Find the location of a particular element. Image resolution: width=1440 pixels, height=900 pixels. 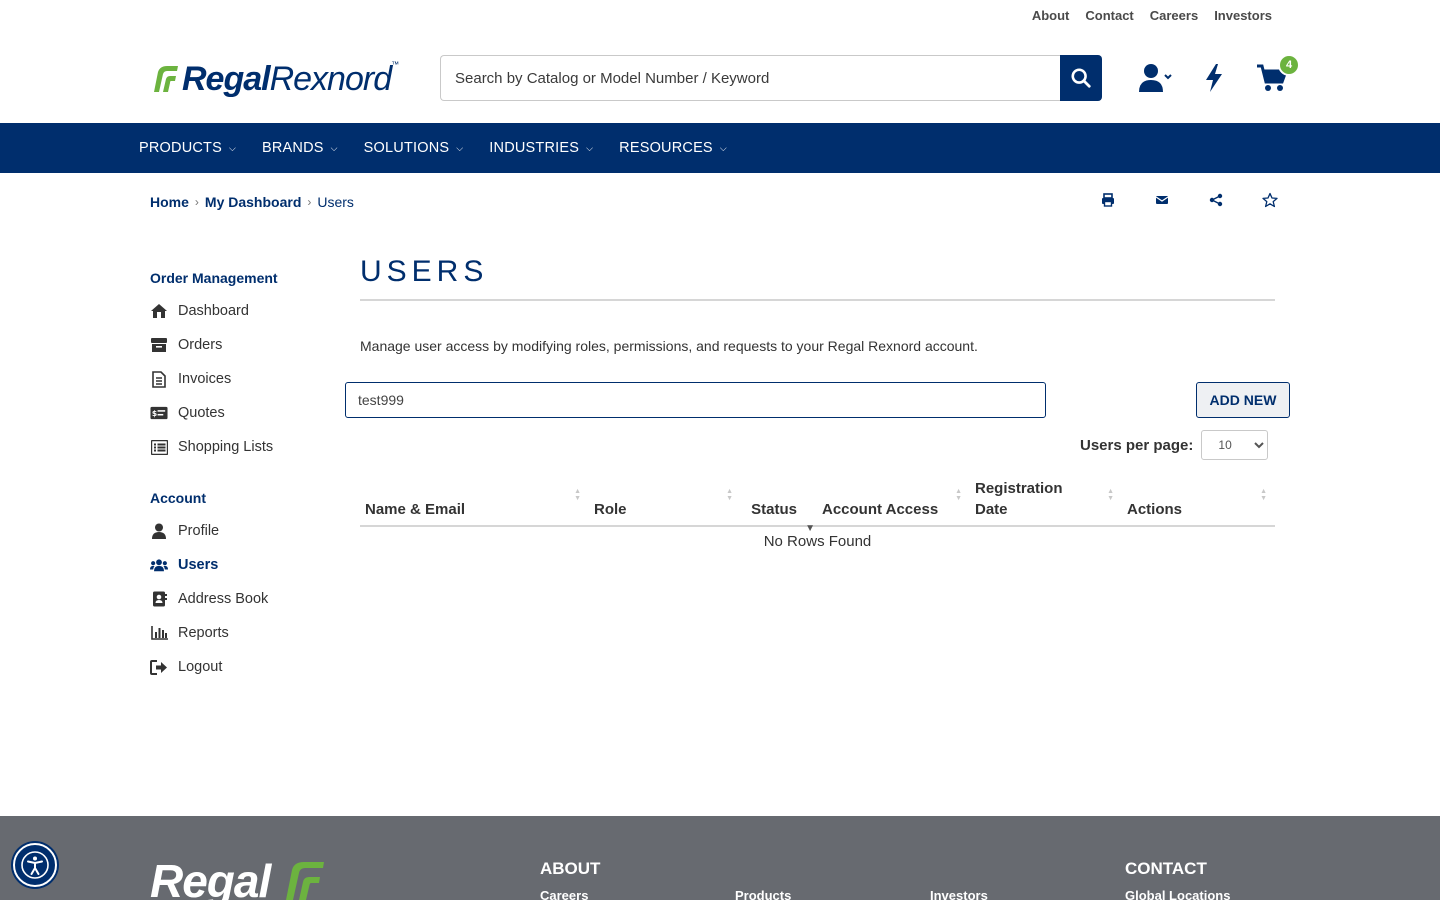

quick-order-button is located at coordinates (1214, 78).